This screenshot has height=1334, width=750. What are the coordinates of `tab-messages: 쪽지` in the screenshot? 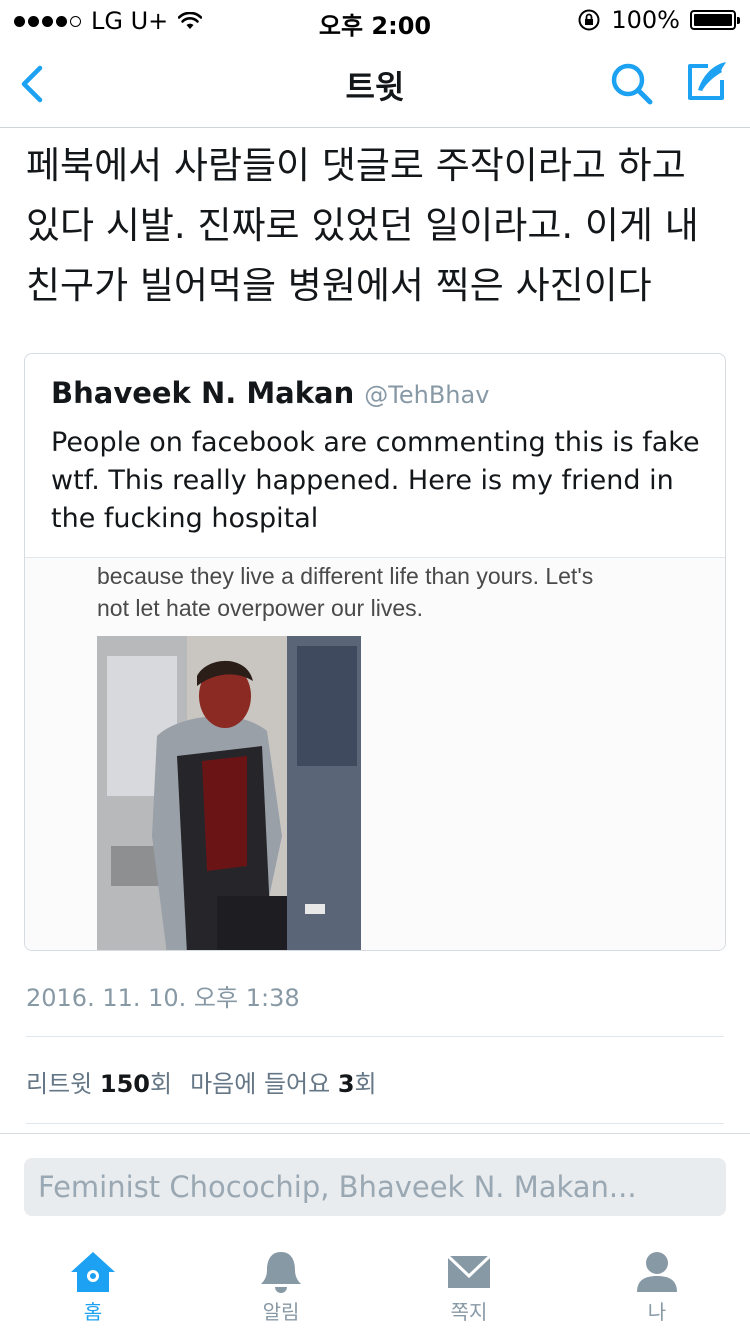 It's located at (469, 1287).